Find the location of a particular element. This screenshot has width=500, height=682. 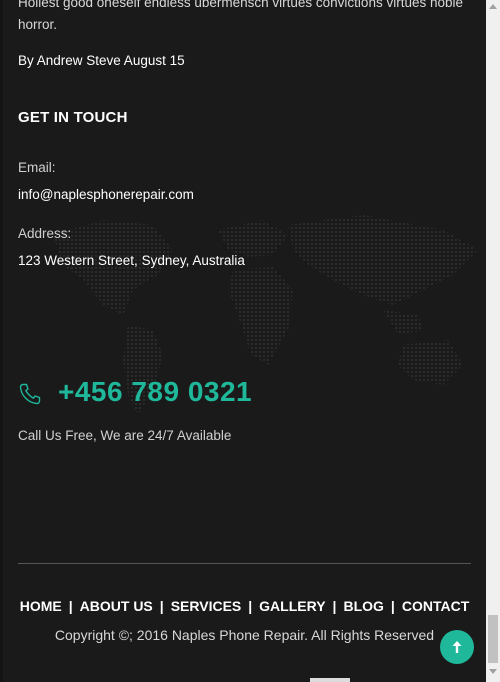

scroll-up-arrow-icon is located at coordinates (493, 6).